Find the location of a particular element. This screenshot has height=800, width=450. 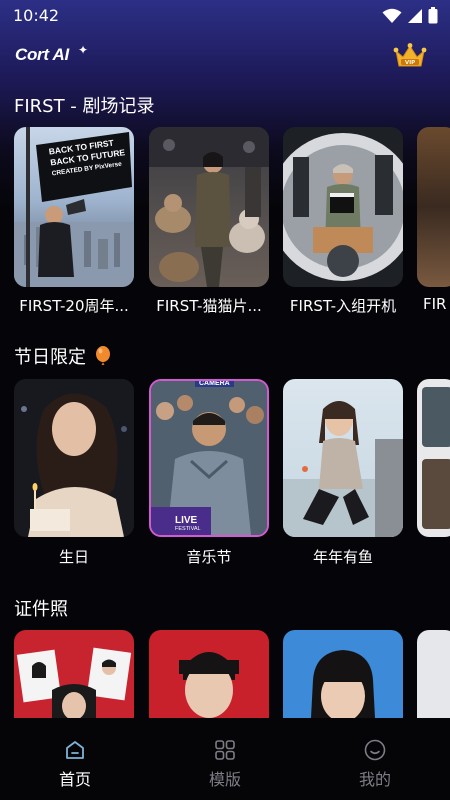

nav-profile-label: 我的 is located at coordinates (374, 779).